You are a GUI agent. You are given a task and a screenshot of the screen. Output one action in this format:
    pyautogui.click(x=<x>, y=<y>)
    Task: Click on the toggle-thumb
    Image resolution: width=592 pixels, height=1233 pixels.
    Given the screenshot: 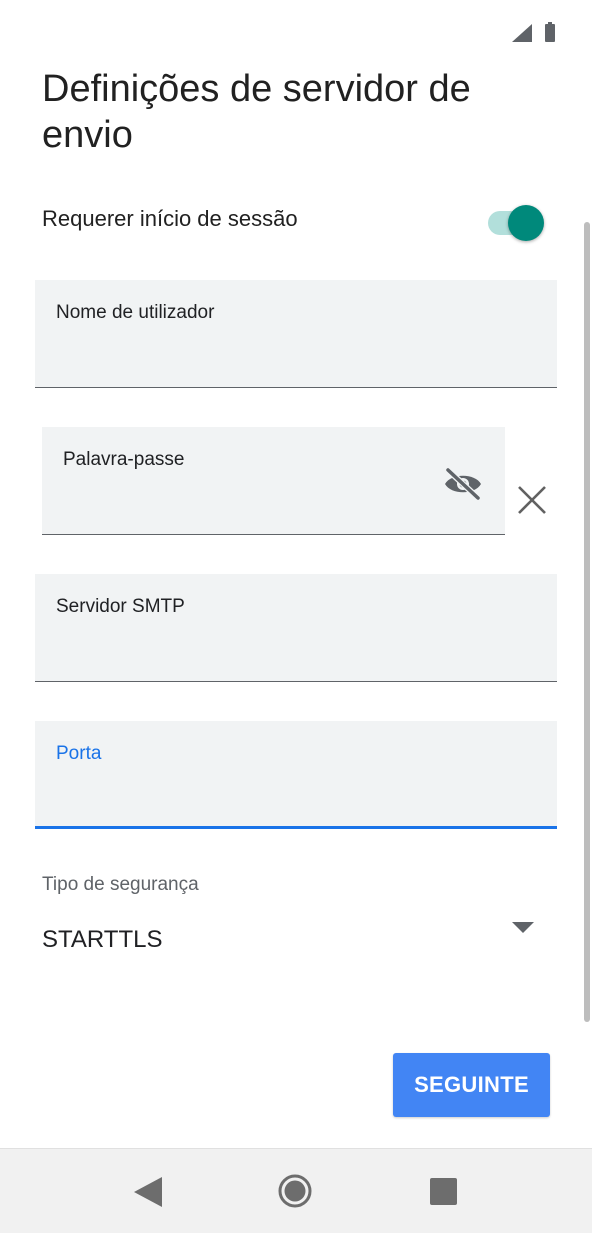 What is the action you would take?
    pyautogui.click(x=526, y=223)
    